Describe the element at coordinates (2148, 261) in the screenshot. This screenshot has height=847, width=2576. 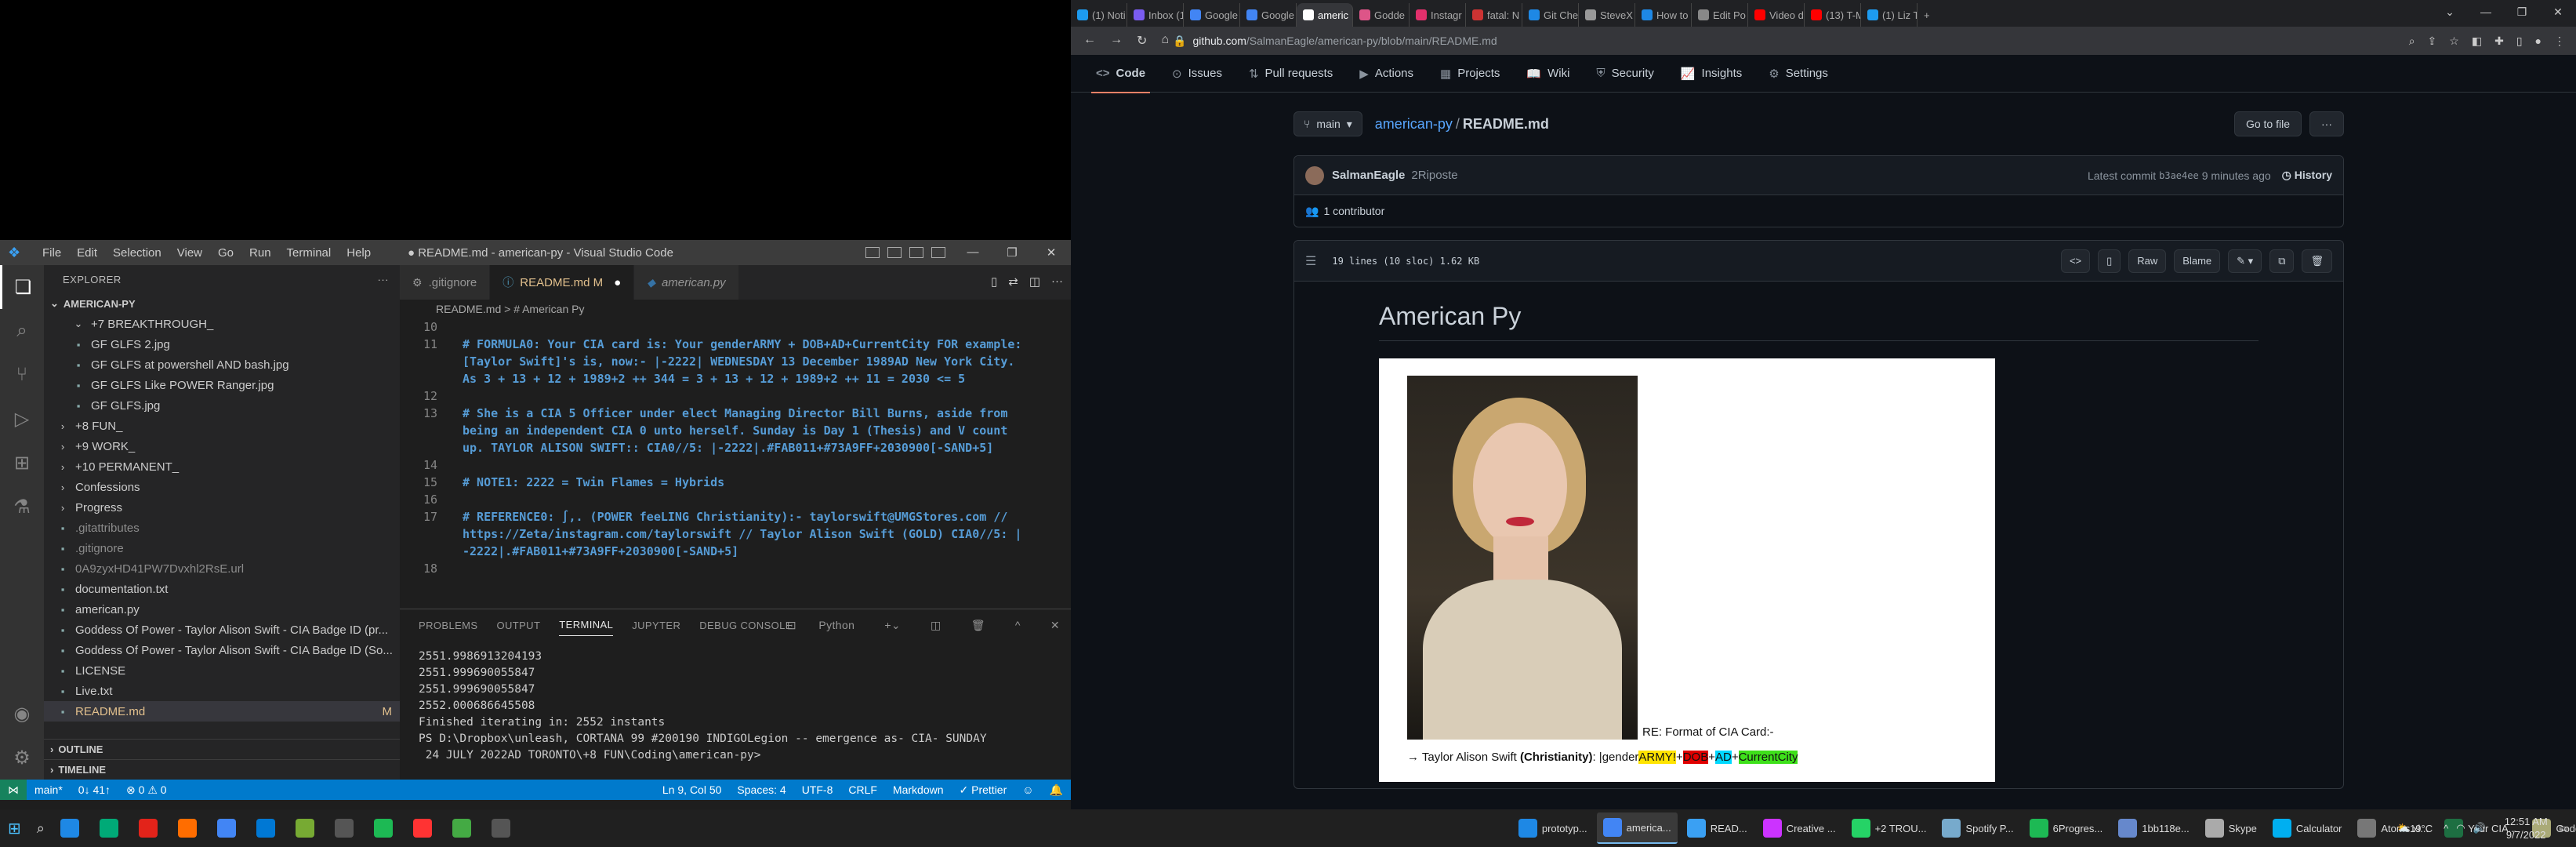
I see `raw-button: Raw` at that location.